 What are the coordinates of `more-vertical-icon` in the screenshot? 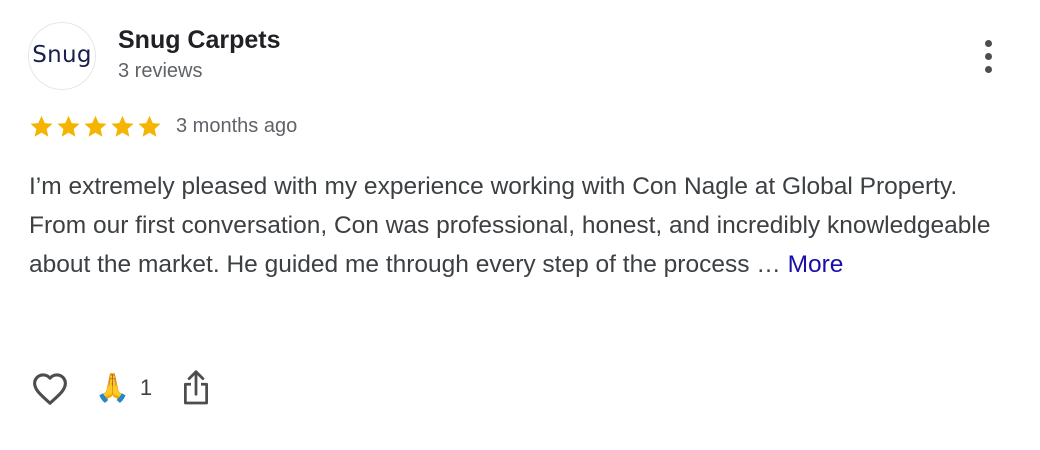 It's located at (988, 43).